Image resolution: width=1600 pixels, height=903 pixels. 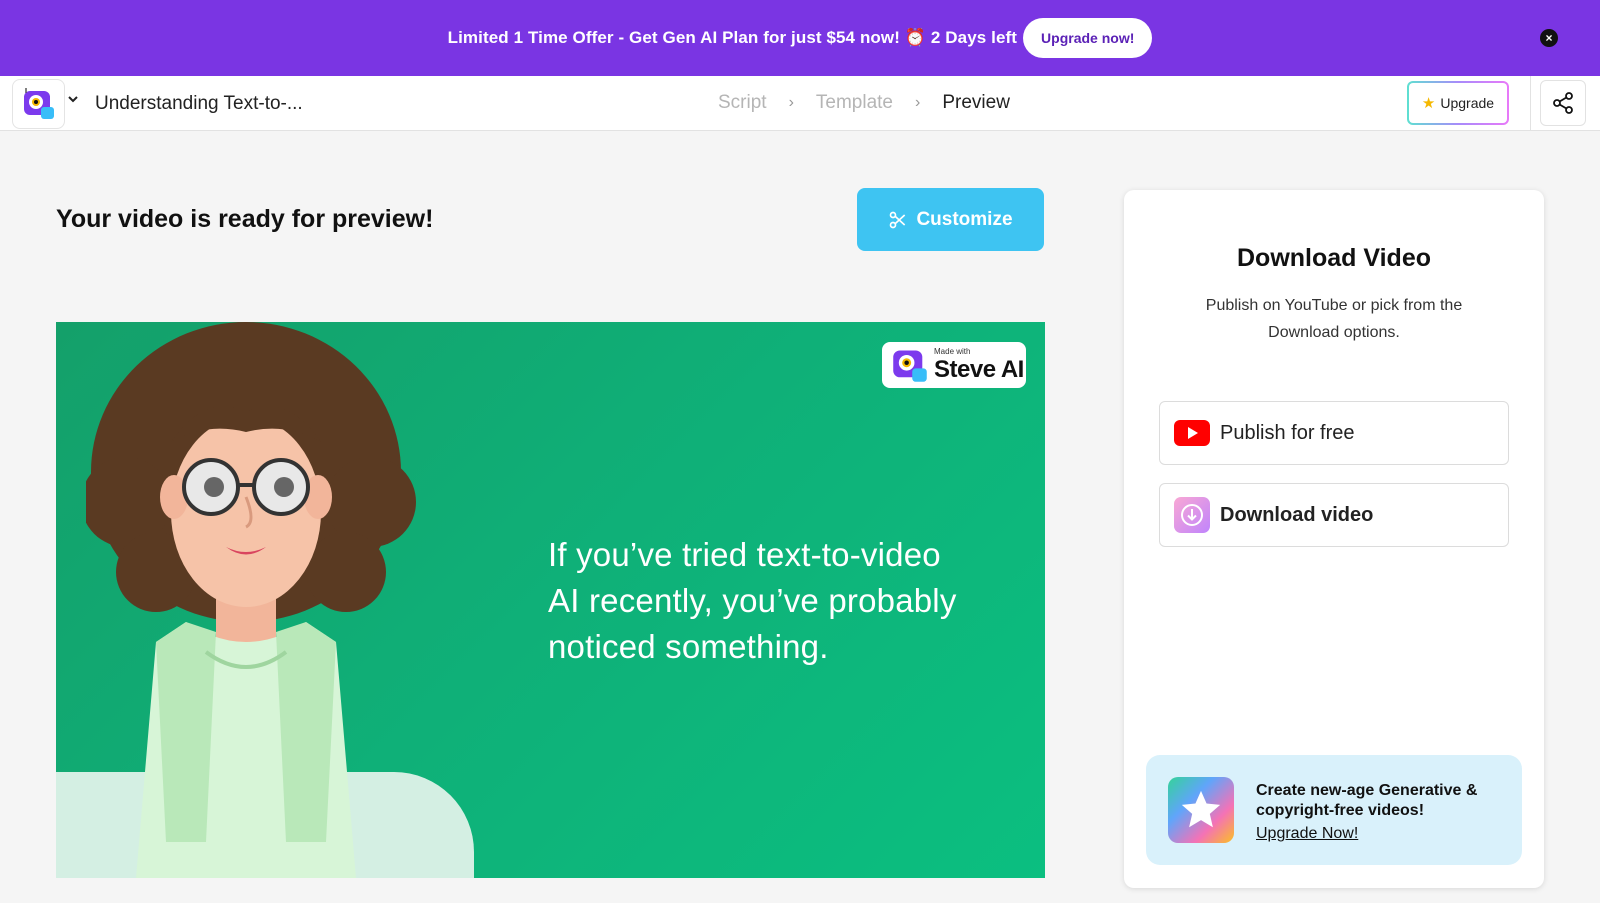 What do you see at coordinates (1549, 38) in the screenshot?
I see `close-icon: ×` at bounding box center [1549, 38].